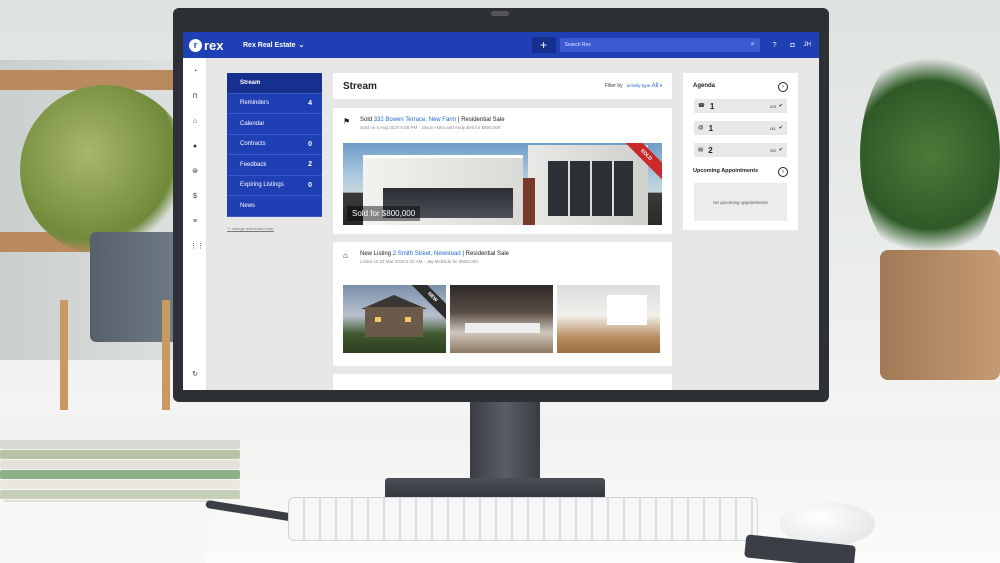  What do you see at coordinates (366, 120) in the screenshot?
I see `card-prefix: Sold` at bounding box center [366, 120].